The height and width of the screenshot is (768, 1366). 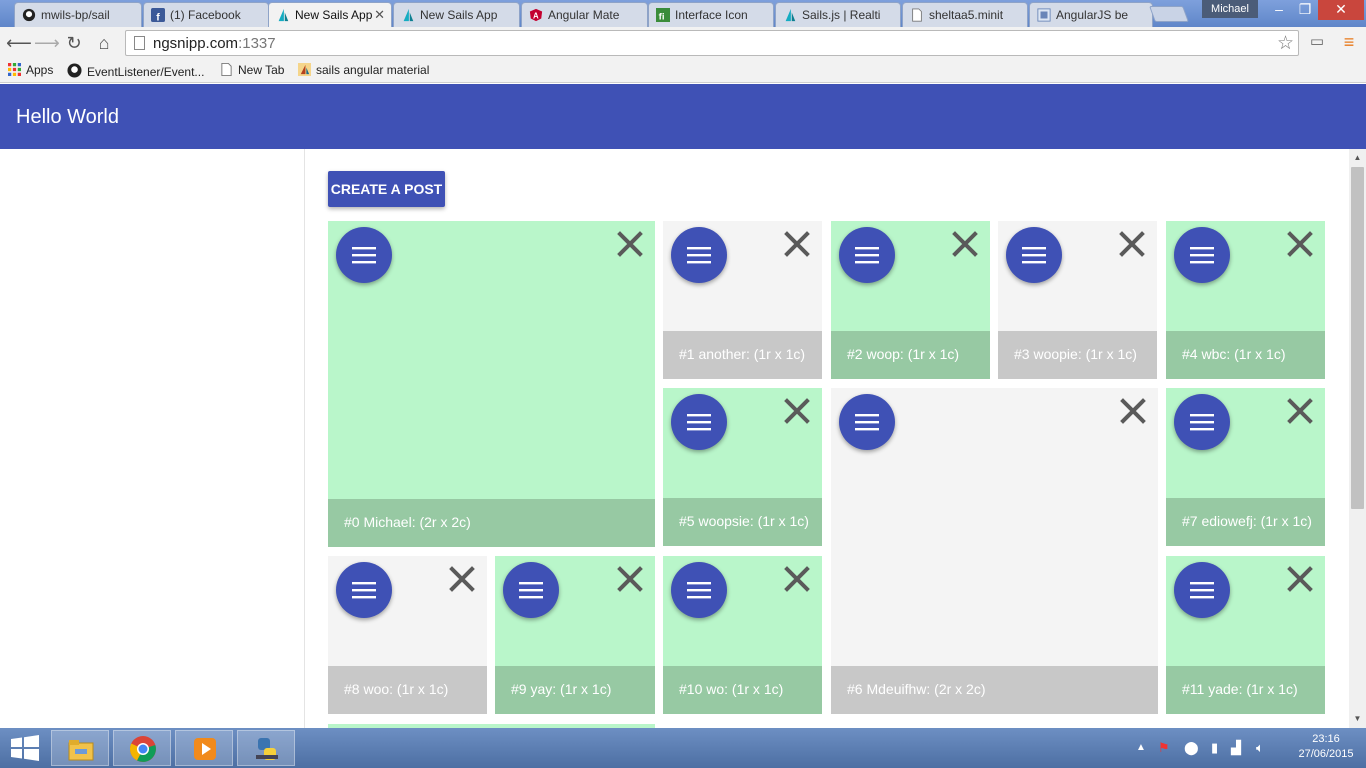 I want to click on tile-caption: #0 Michael: (2r x 2c), so click(x=491, y=523).